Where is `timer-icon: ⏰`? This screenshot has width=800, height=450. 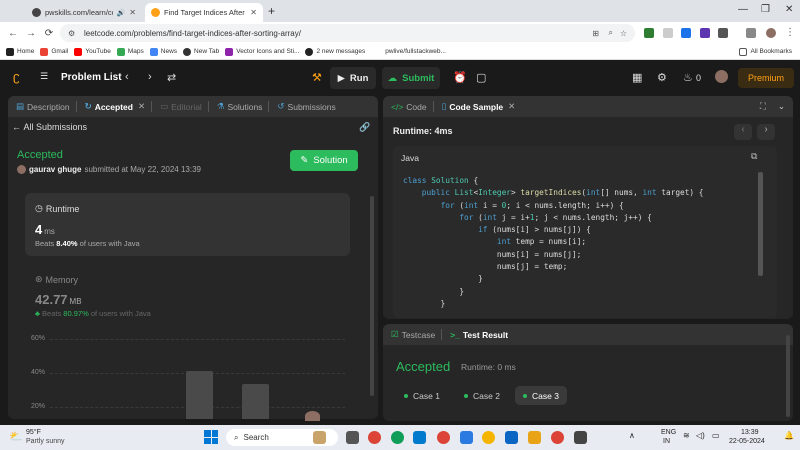
timer-icon: ⏰ is located at coordinates (460, 77).